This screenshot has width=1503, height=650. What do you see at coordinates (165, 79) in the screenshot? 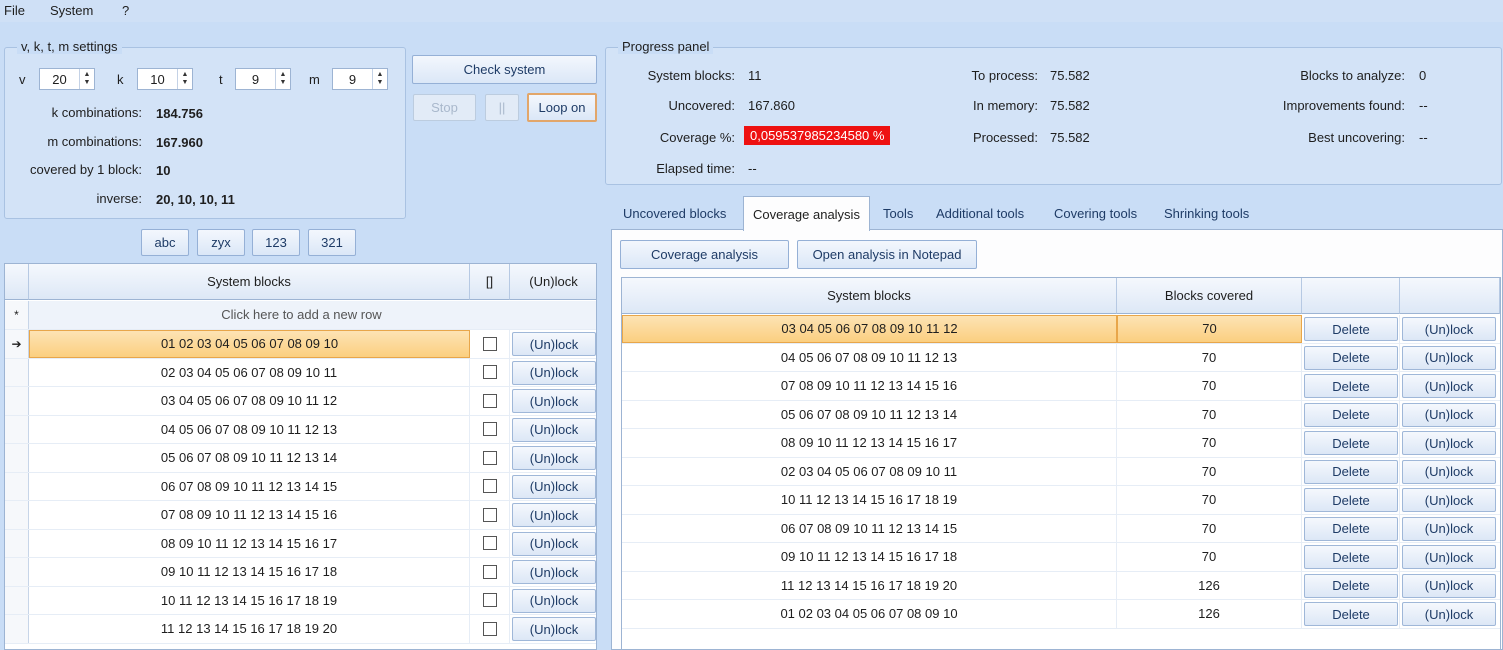
I see `k-spinner: 10 ▲ ▼` at bounding box center [165, 79].